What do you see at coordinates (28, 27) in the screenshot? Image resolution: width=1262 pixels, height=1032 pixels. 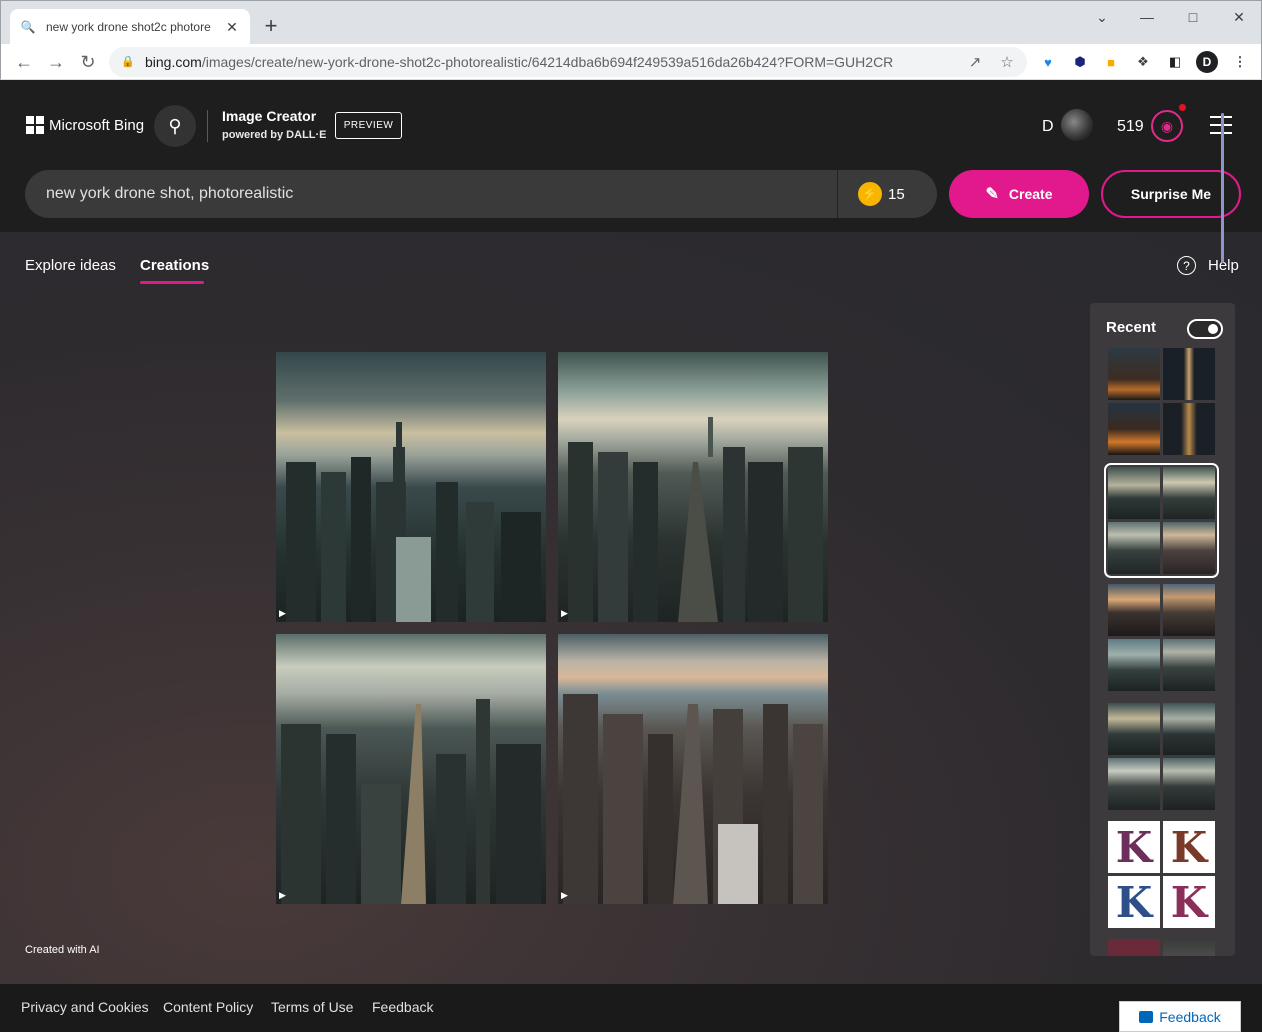 I see `bing-search-favicon-icon: 🔍` at bounding box center [28, 27].